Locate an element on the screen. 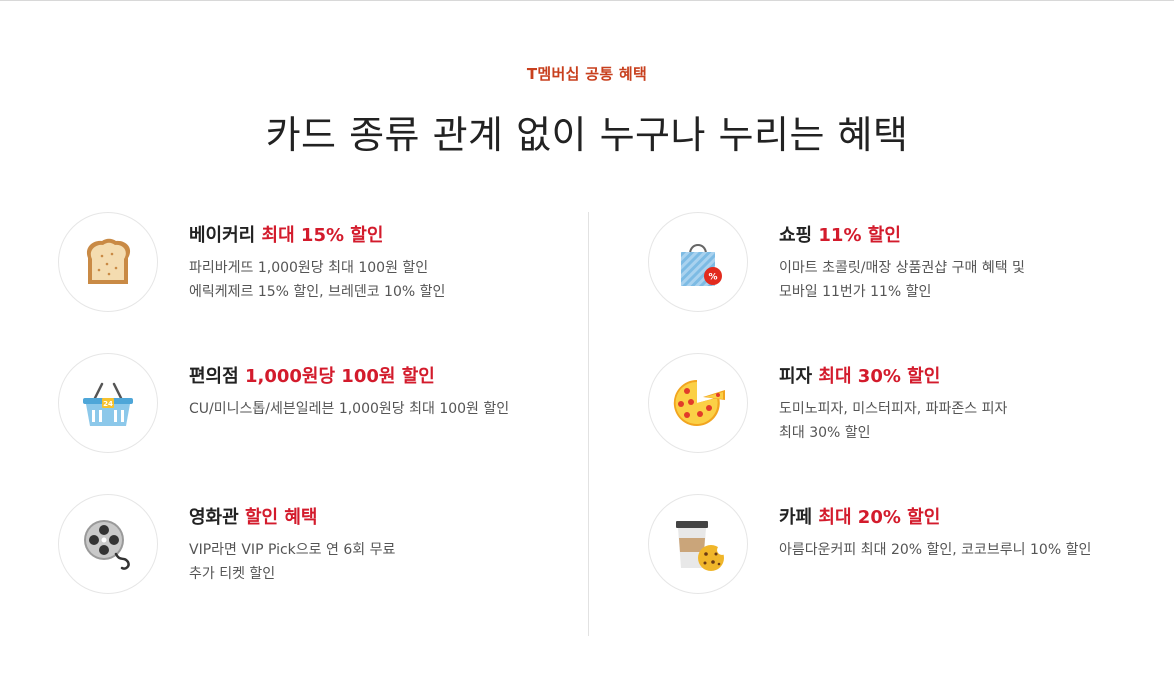 This screenshot has width=1174, height=694. page-title: 카드 종류 관계 없이 누구나 누리는 혜택 is located at coordinates (587, 135).